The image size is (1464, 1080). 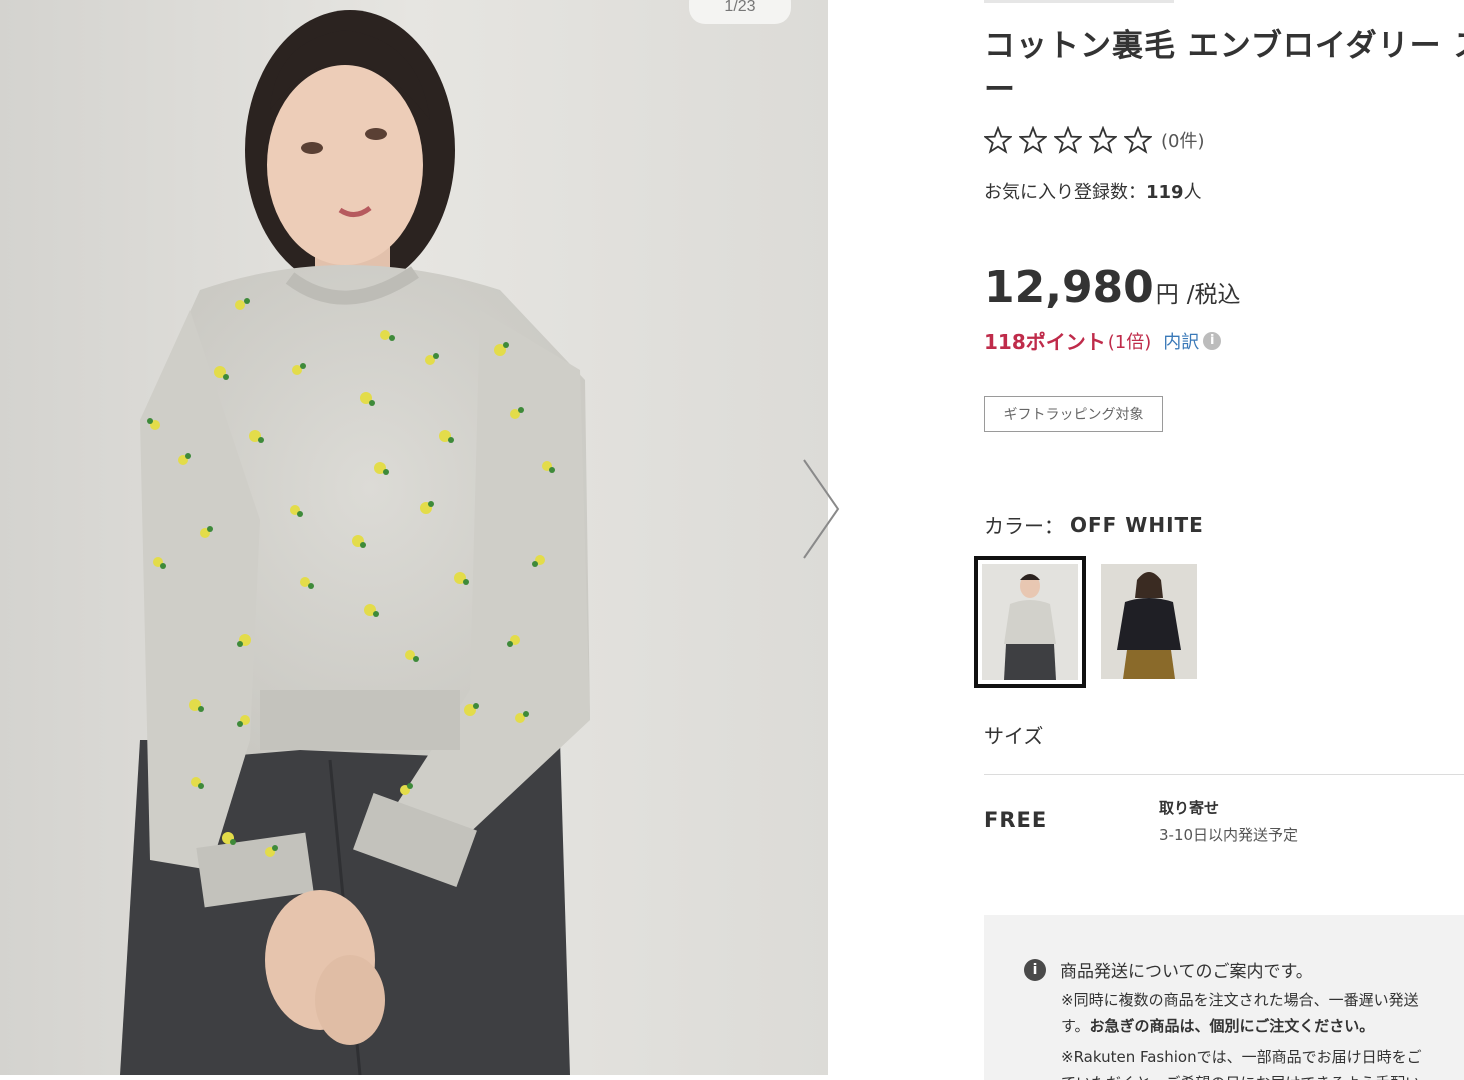 I want to click on points-amount: 118ポイント, so click(x=1045, y=342).